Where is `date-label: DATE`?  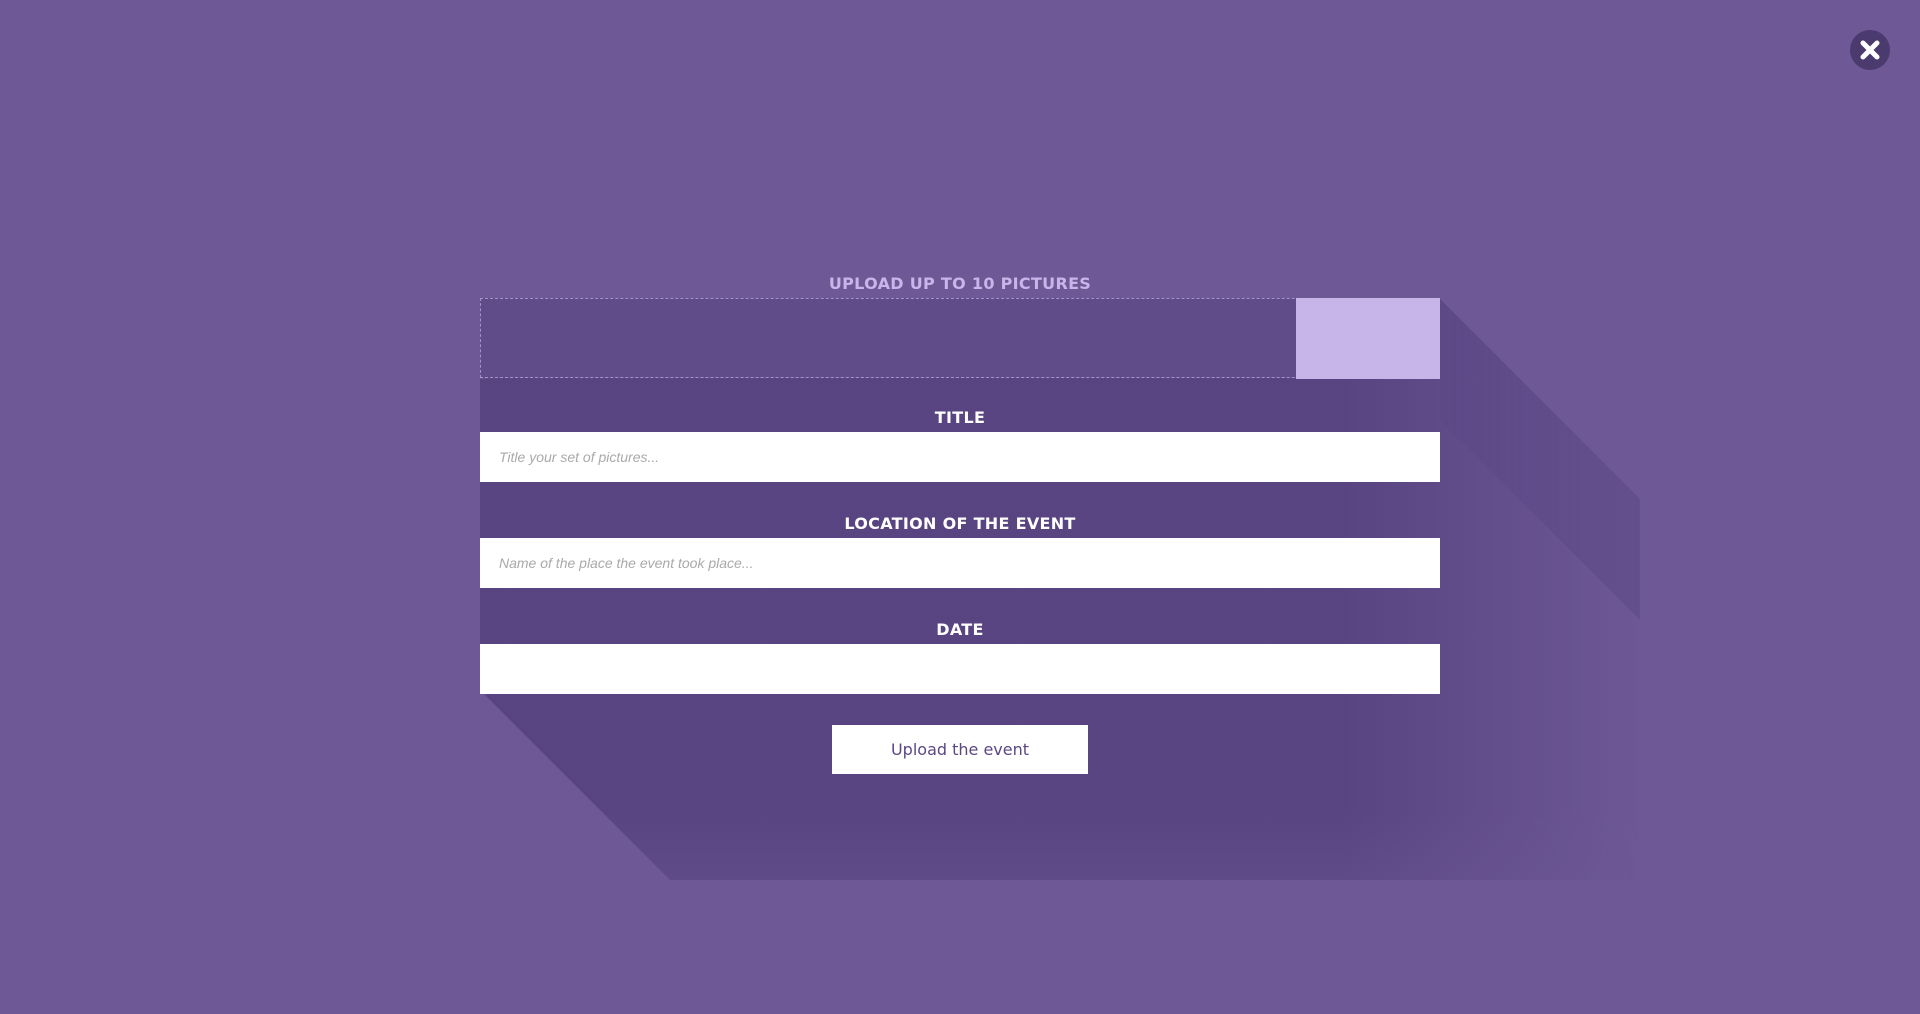
date-label: DATE is located at coordinates (960, 629).